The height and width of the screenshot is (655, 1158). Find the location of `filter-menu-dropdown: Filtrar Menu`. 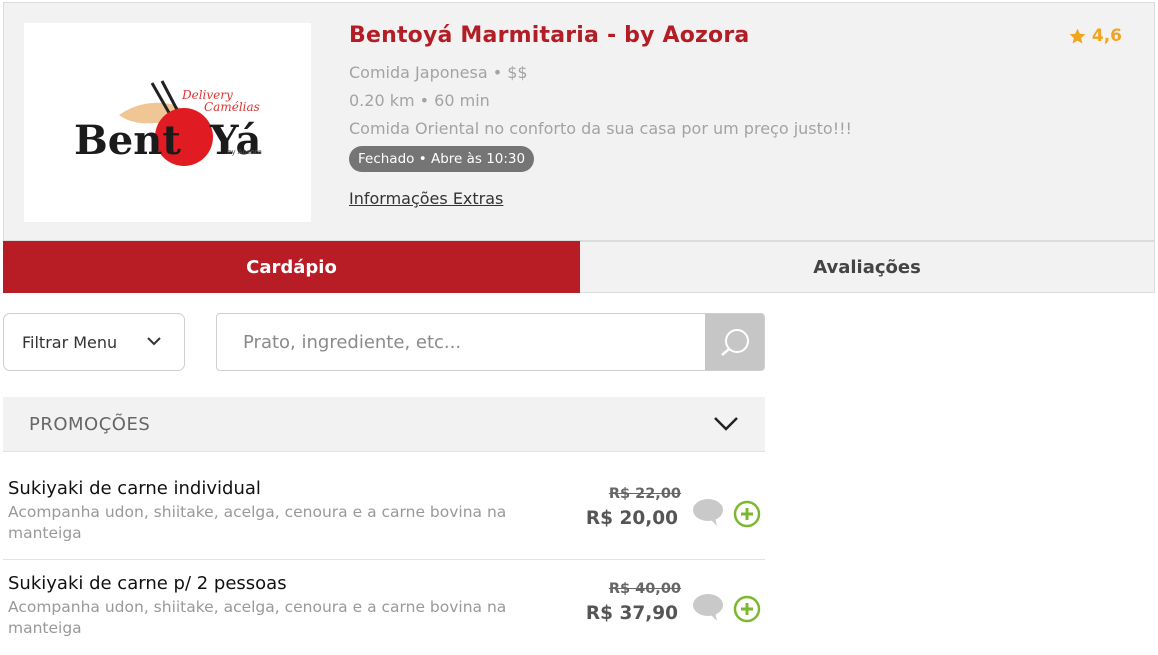

filter-menu-dropdown: Filtrar Menu is located at coordinates (94, 342).